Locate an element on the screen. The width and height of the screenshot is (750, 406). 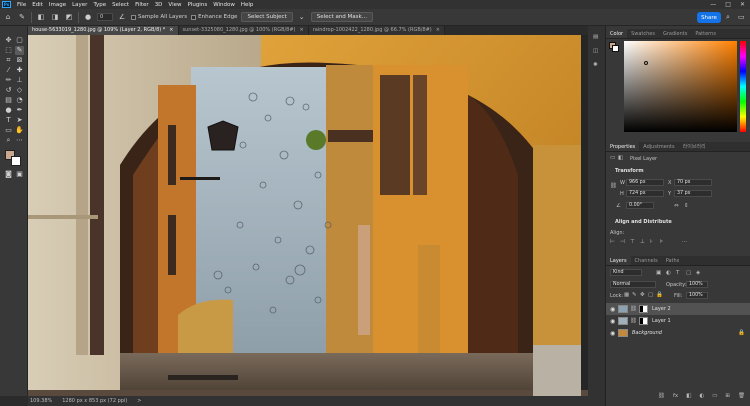
more-options-icon: ⋯ is located at coordinates (685, 242).